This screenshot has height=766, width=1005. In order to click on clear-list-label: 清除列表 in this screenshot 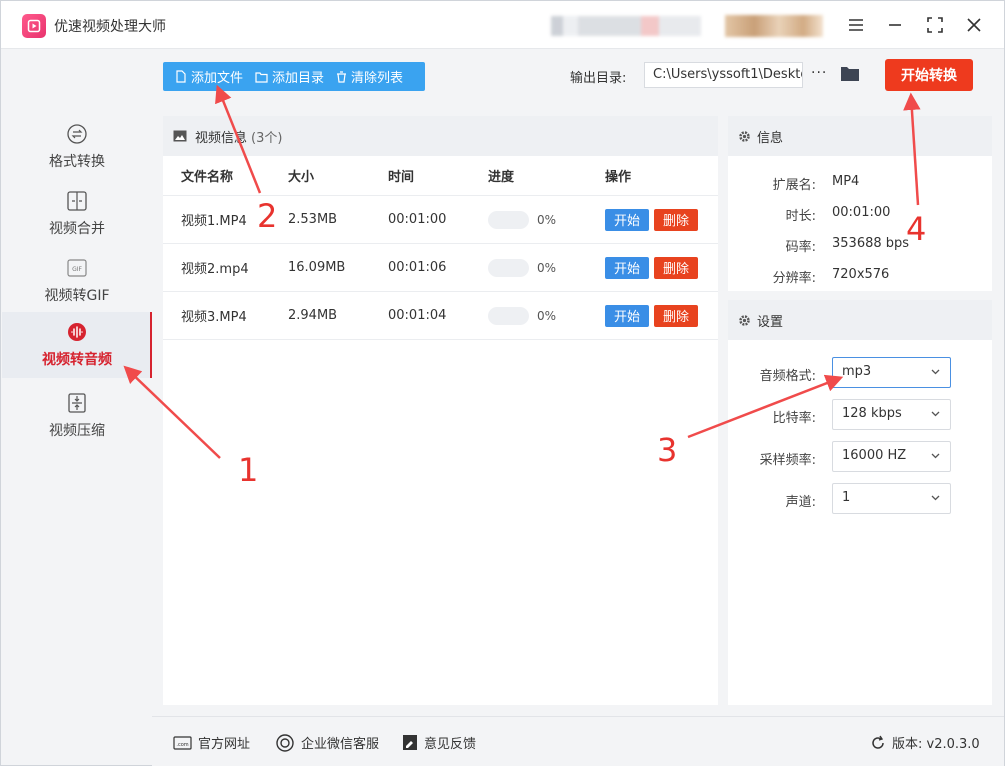, I will do `click(377, 78)`.